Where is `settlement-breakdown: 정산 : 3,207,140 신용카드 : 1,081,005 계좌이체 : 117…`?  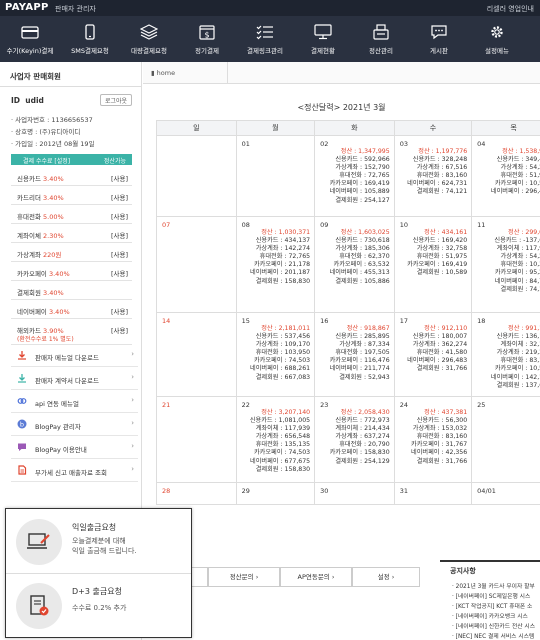 settlement-breakdown: 정산 : 3,207,140 신용카드 : 1,081,005 계좌이체 : 117… is located at coordinates (280, 441).